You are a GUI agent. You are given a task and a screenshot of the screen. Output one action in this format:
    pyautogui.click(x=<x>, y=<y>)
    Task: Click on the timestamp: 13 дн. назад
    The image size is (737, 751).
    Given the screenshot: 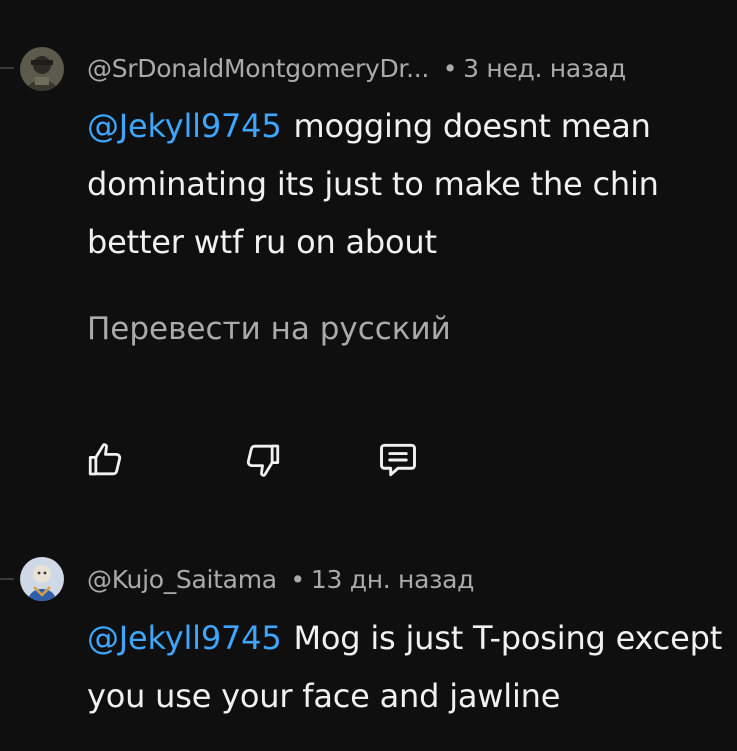 What is the action you would take?
    pyautogui.click(x=393, y=579)
    